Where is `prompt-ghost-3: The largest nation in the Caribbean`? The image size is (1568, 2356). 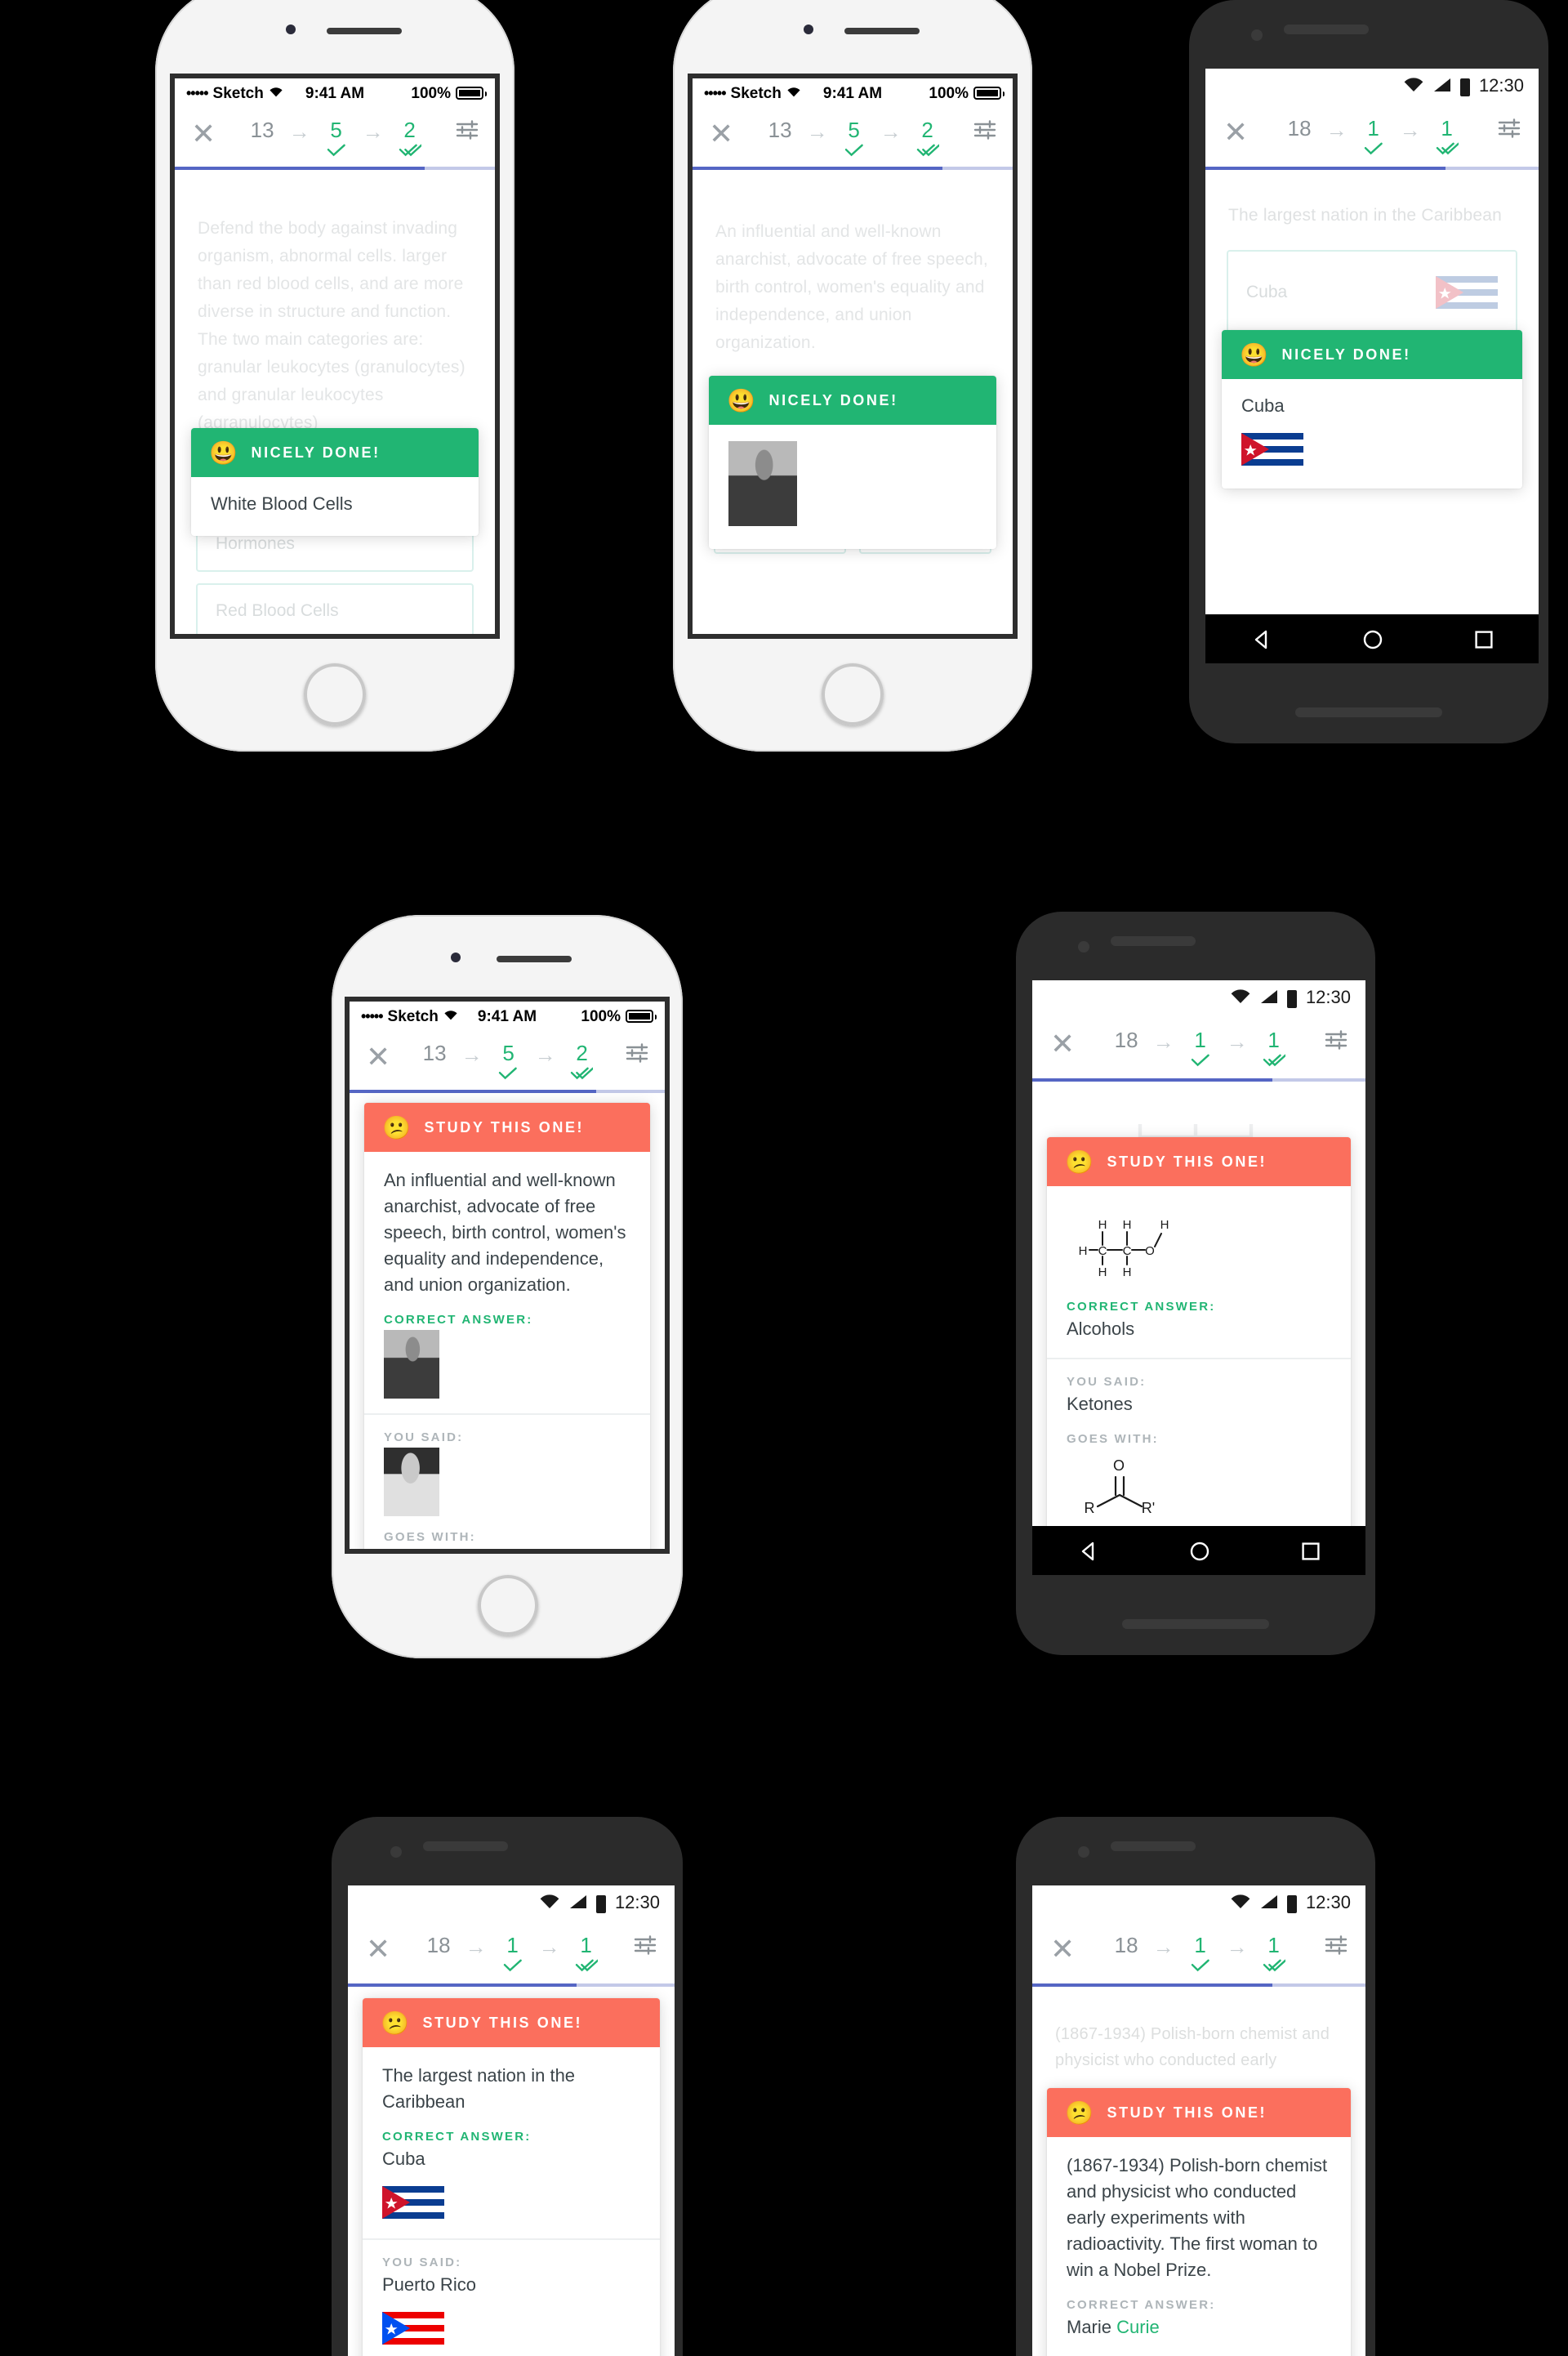 prompt-ghost-3: The largest nation in the Caribbean is located at coordinates (1365, 215).